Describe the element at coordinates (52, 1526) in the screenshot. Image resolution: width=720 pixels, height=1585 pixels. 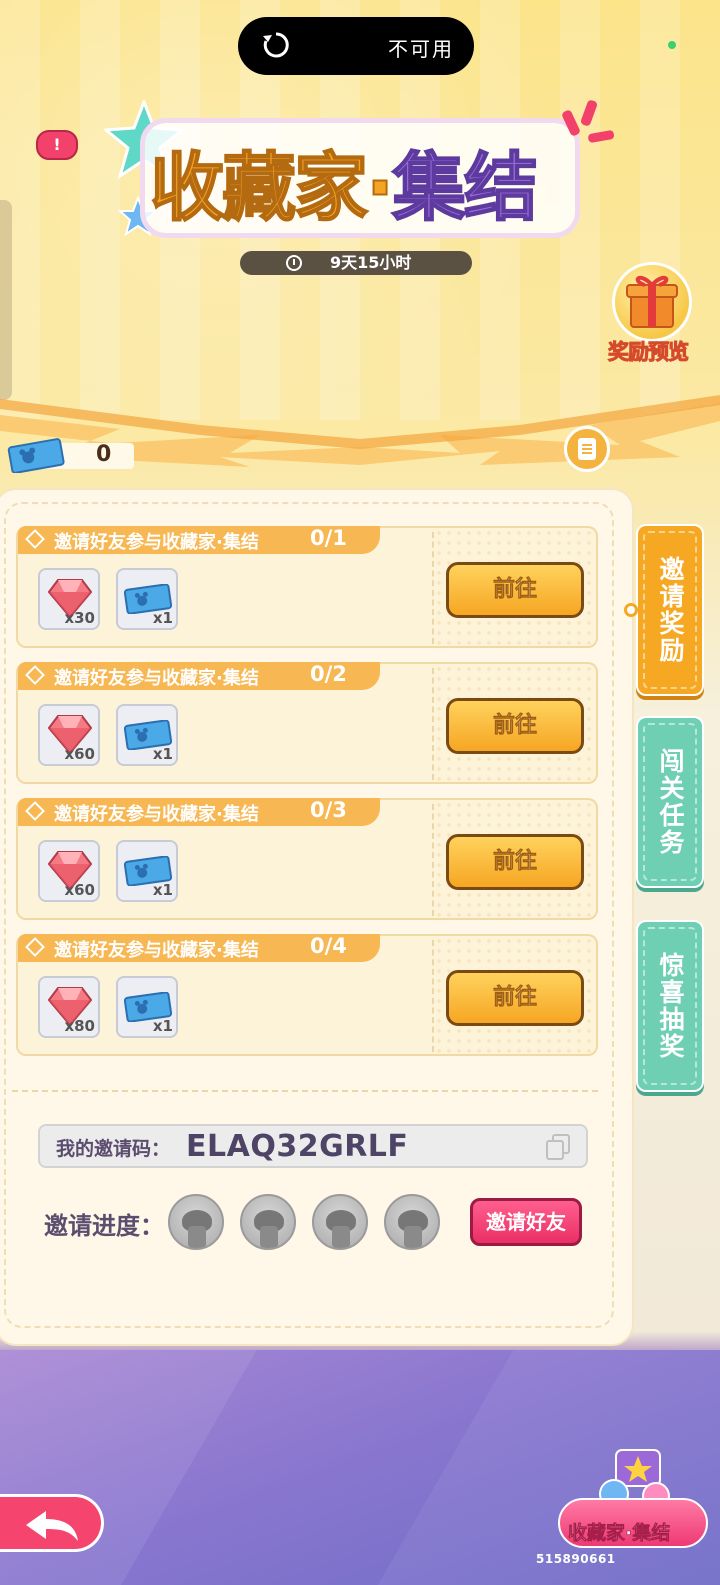
I see `back-arrow-icon` at that location.